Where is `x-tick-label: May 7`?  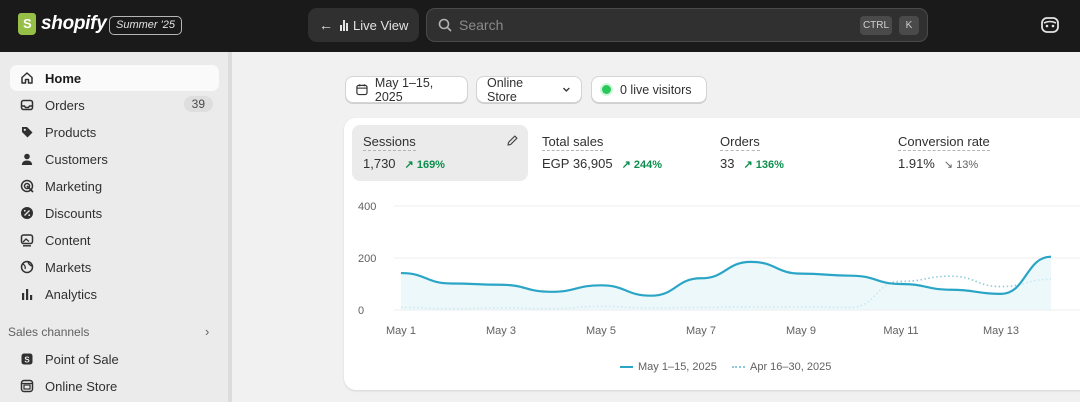 x-tick-label: May 7 is located at coordinates (701, 331).